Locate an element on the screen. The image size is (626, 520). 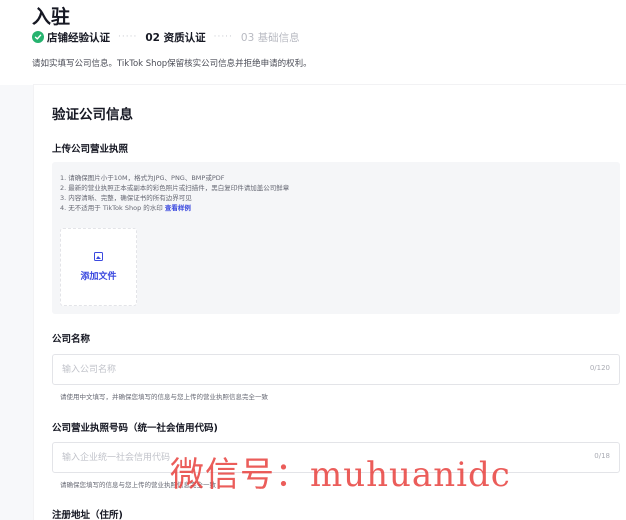
company-name-input is located at coordinates (302, 369).